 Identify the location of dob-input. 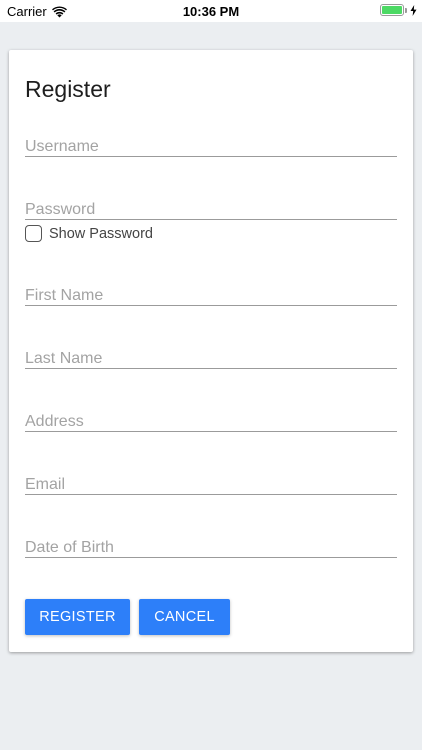
(211, 544).